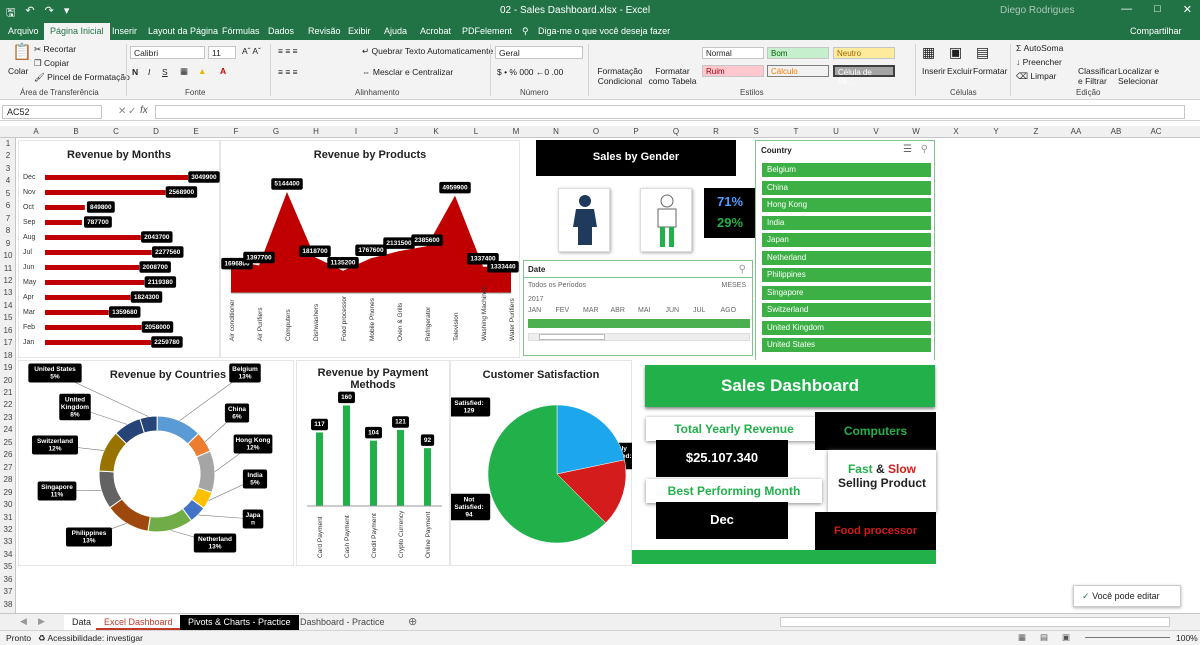 This screenshot has width=1200, height=645. I want to click on column-header: P, so click(636, 131).